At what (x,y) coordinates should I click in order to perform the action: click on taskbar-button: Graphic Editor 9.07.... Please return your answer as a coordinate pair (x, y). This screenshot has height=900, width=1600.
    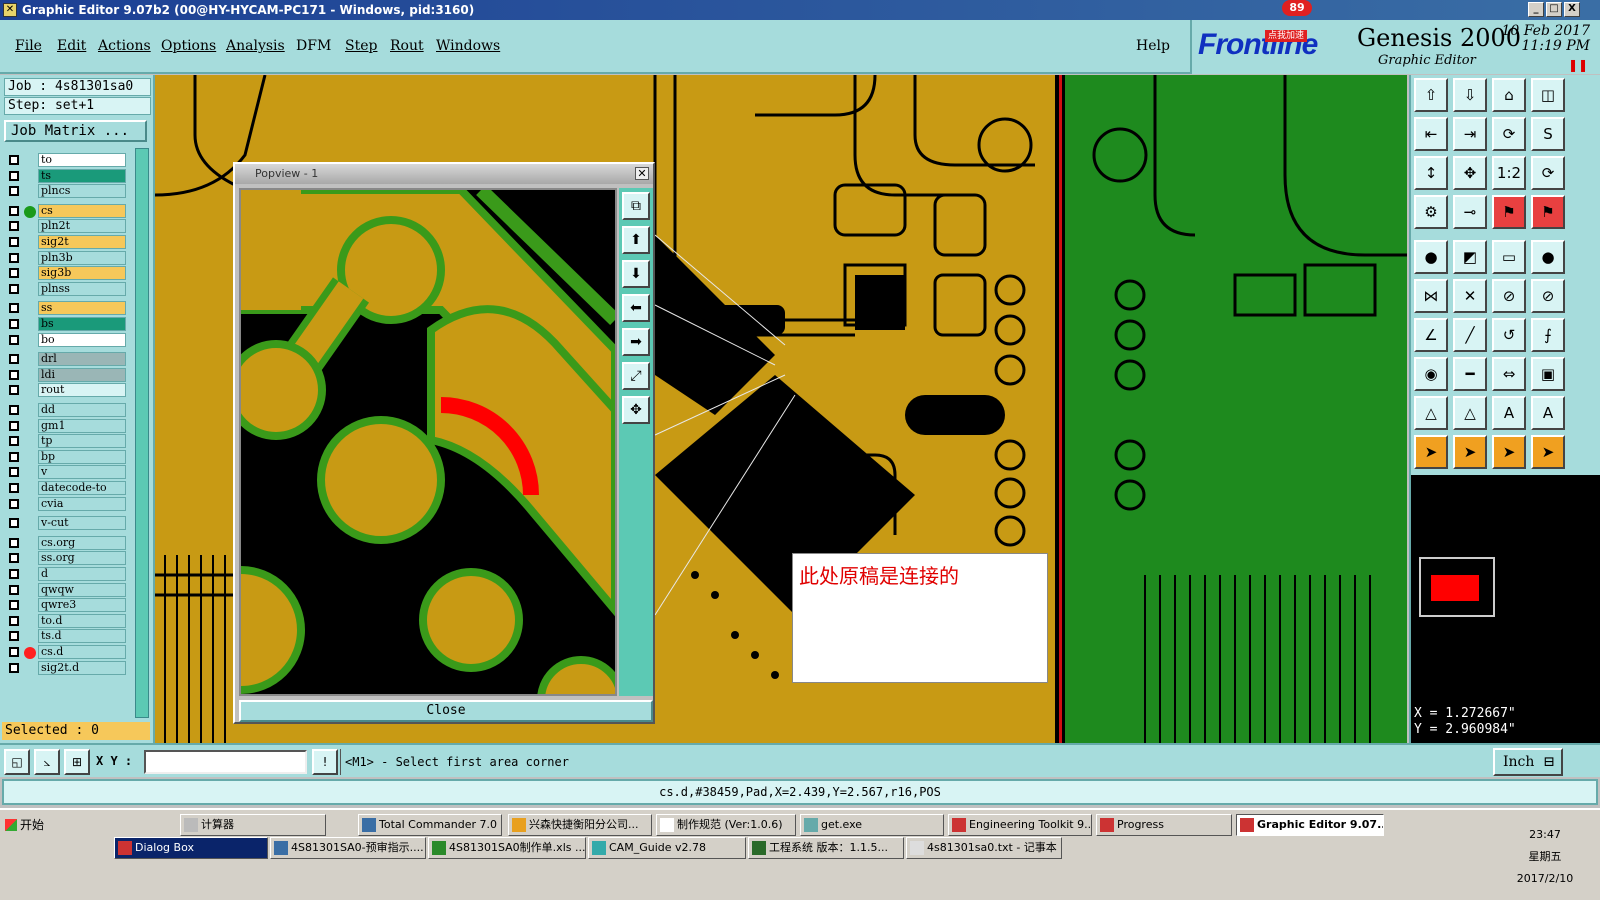
    Looking at the image, I should click on (1310, 825).